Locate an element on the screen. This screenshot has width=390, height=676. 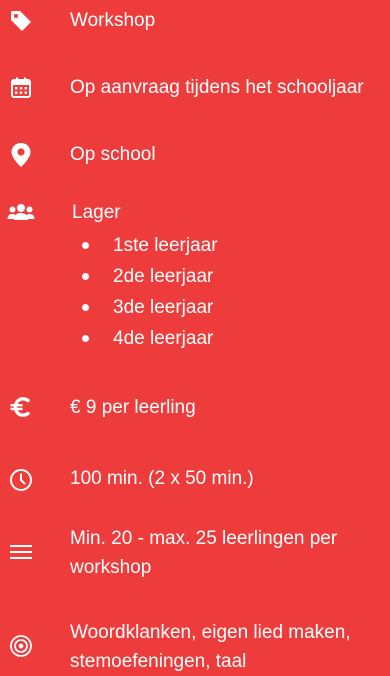
calendar-icon is located at coordinates (21, 88).